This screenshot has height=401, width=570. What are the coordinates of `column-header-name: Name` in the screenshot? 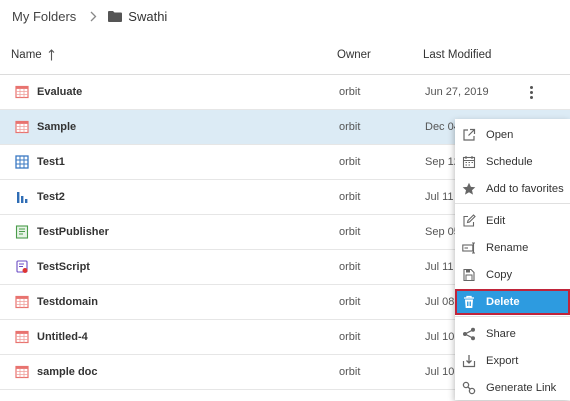 It's located at (33, 55).